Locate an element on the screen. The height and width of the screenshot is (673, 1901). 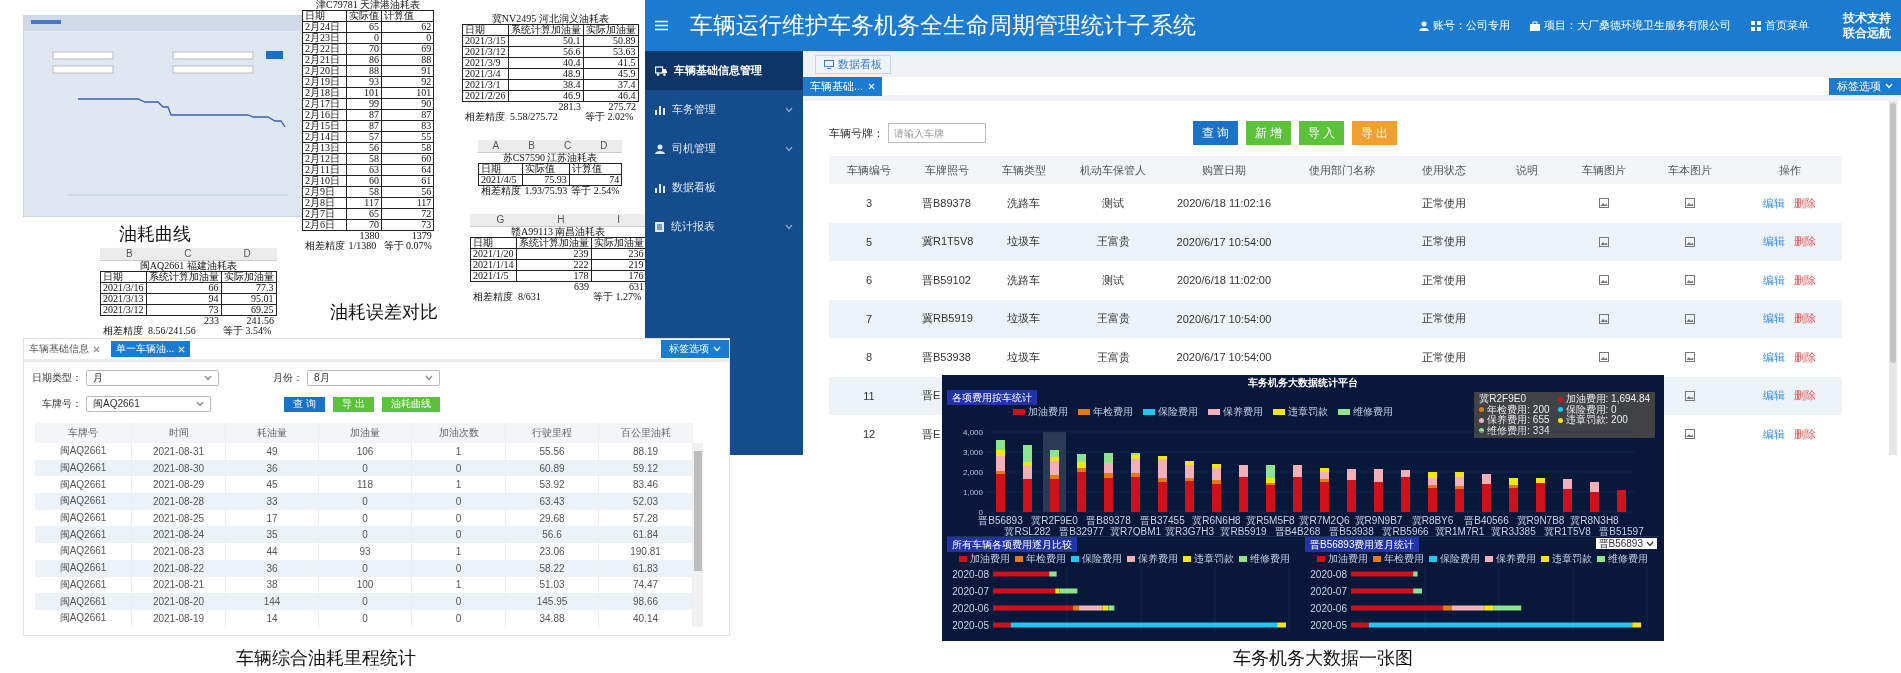
table-cell: 61 is located at coordinates (407, 181).